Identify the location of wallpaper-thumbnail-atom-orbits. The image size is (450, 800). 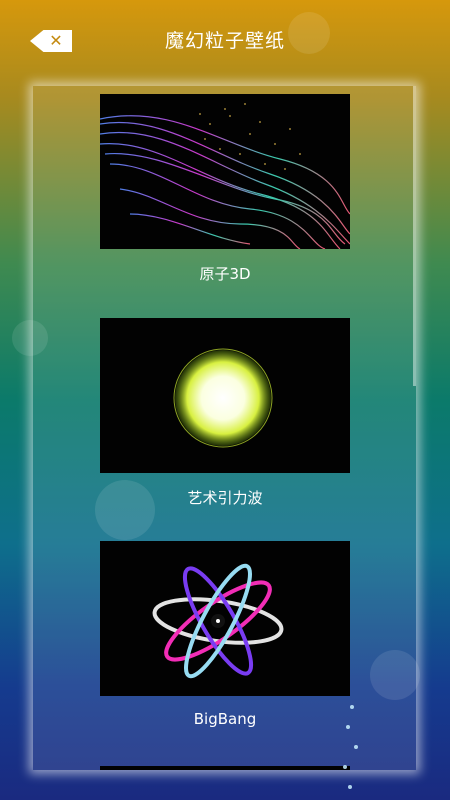
(225, 618).